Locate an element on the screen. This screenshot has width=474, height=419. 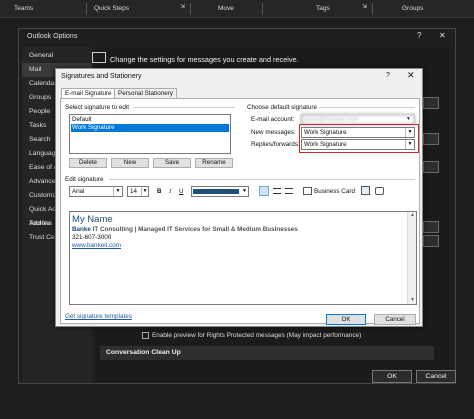
ribbon-group-tags: Tags is located at coordinates (323, 8).